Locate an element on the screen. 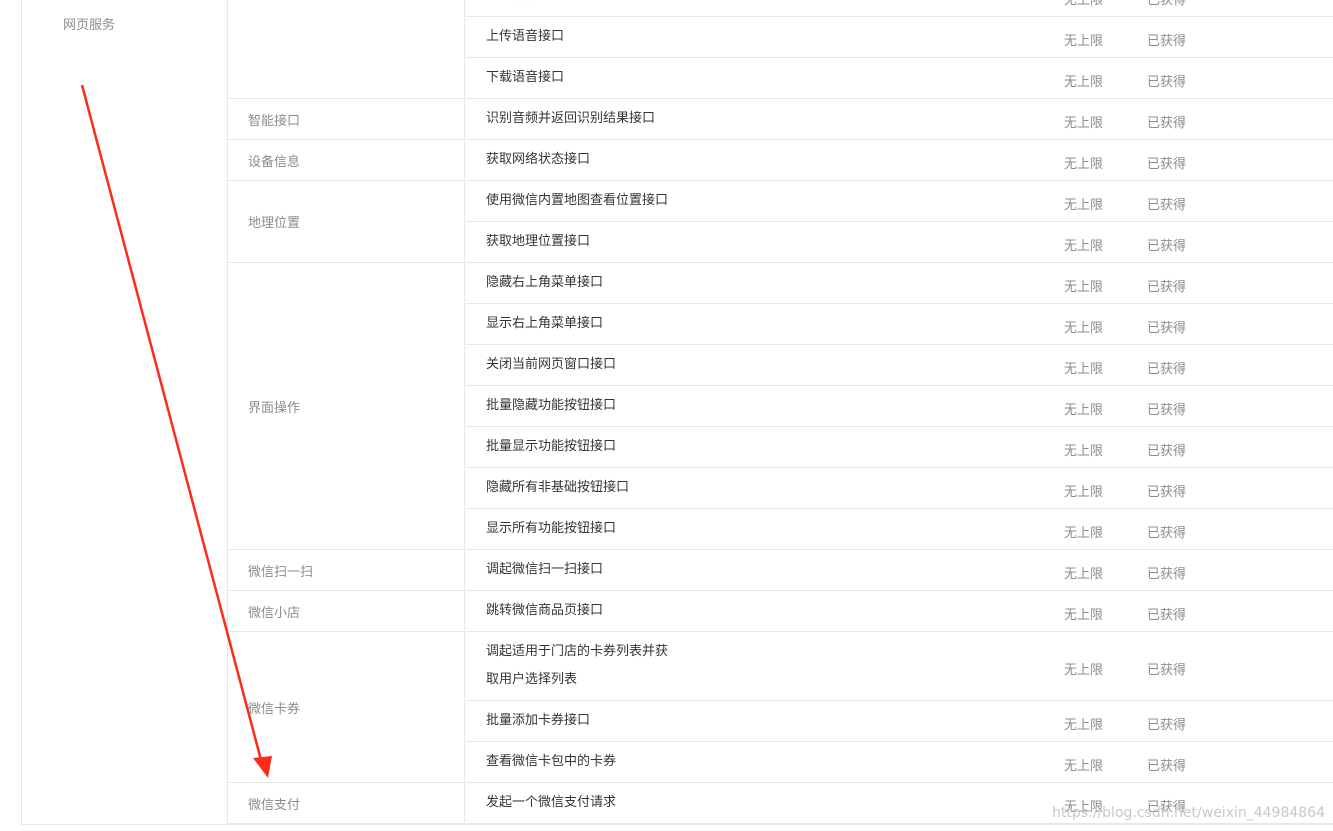 The width and height of the screenshot is (1333, 831). api-name: 跳转微信商品页接口 is located at coordinates (545, 610).